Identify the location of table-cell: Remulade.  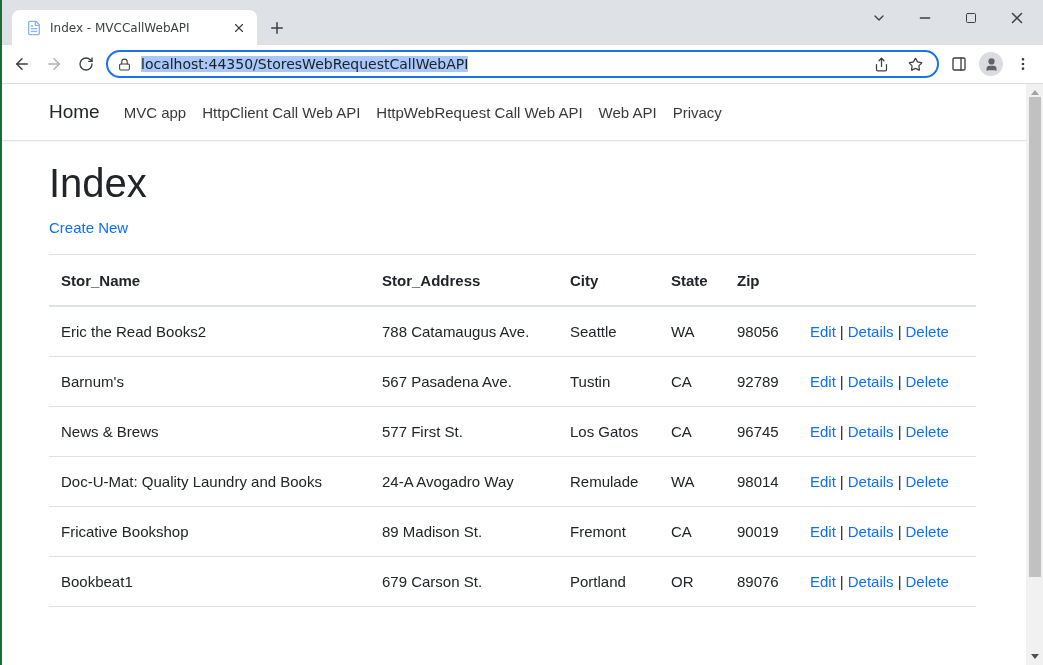
(608, 481).